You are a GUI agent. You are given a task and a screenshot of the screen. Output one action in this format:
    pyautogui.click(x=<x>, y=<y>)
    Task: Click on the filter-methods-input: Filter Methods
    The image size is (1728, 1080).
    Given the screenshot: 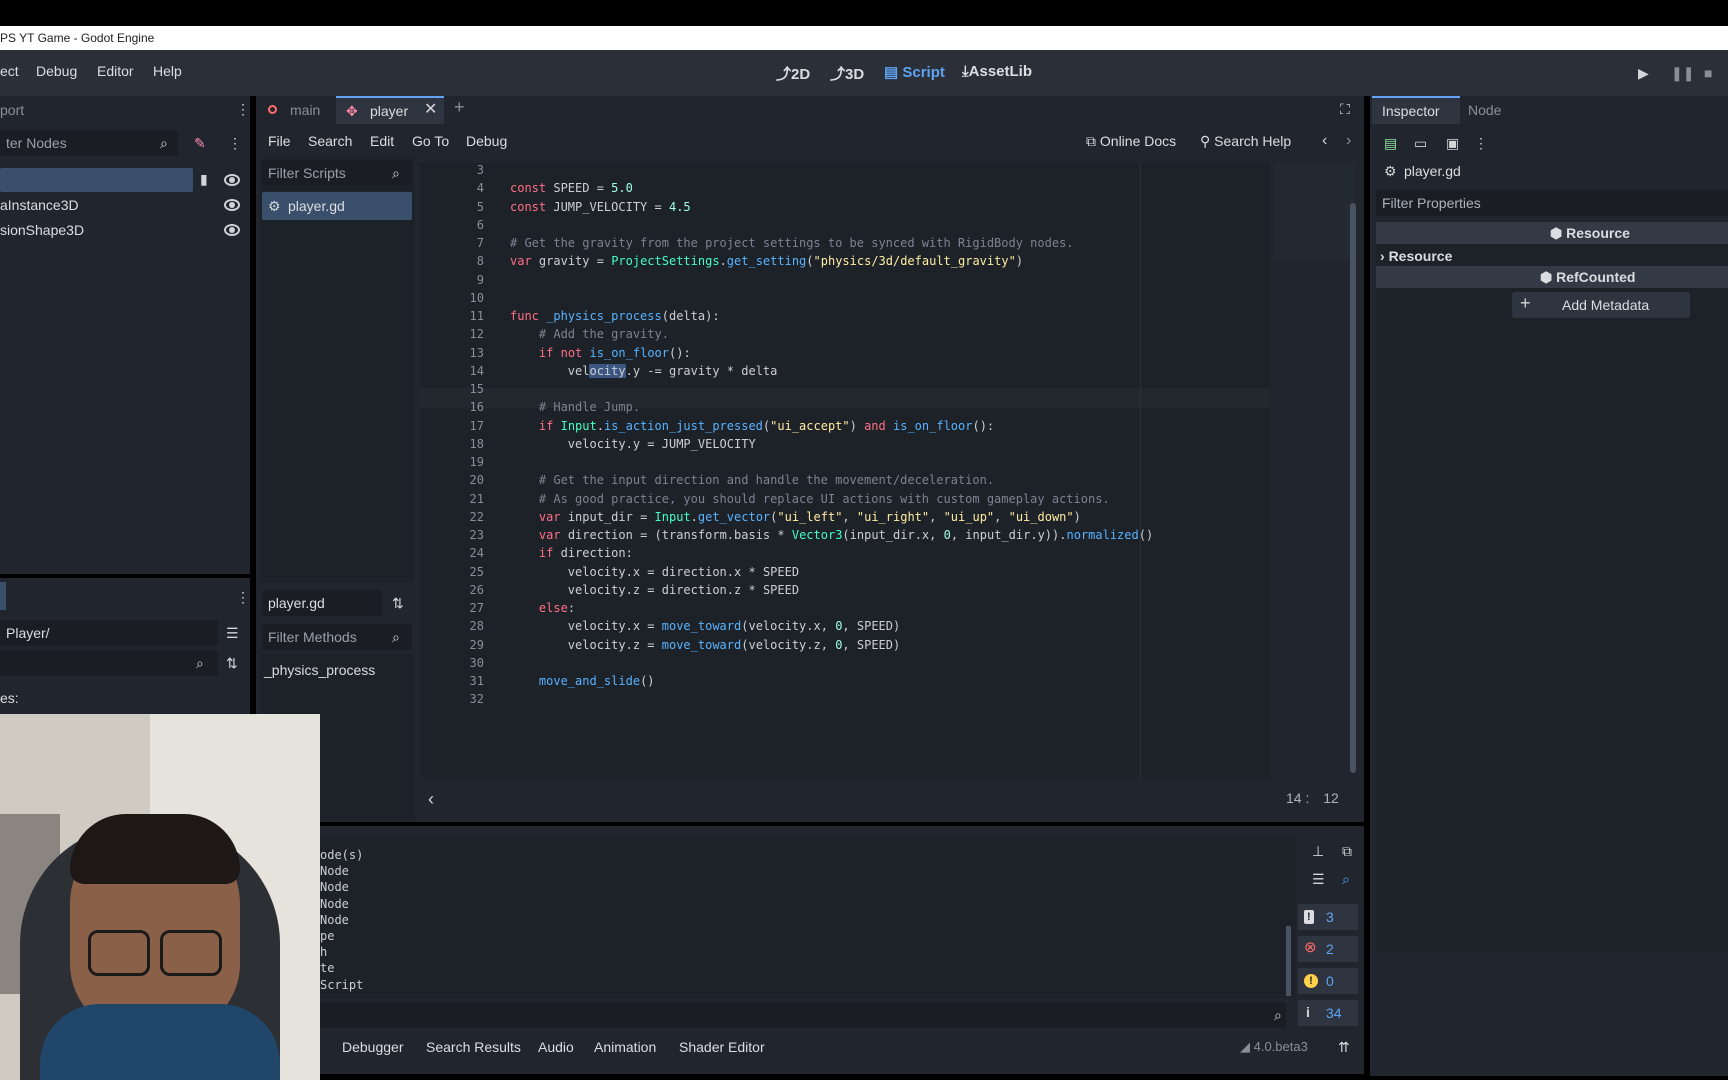 What is the action you would take?
    pyautogui.click(x=337, y=637)
    